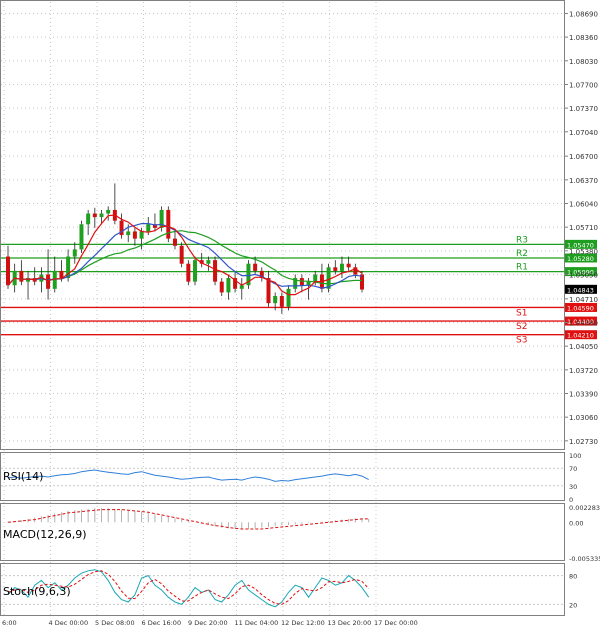 The width and height of the screenshot is (600, 633). Describe the element at coordinates (573, 605) in the screenshot. I see `stoch-tick-label: 20` at that location.